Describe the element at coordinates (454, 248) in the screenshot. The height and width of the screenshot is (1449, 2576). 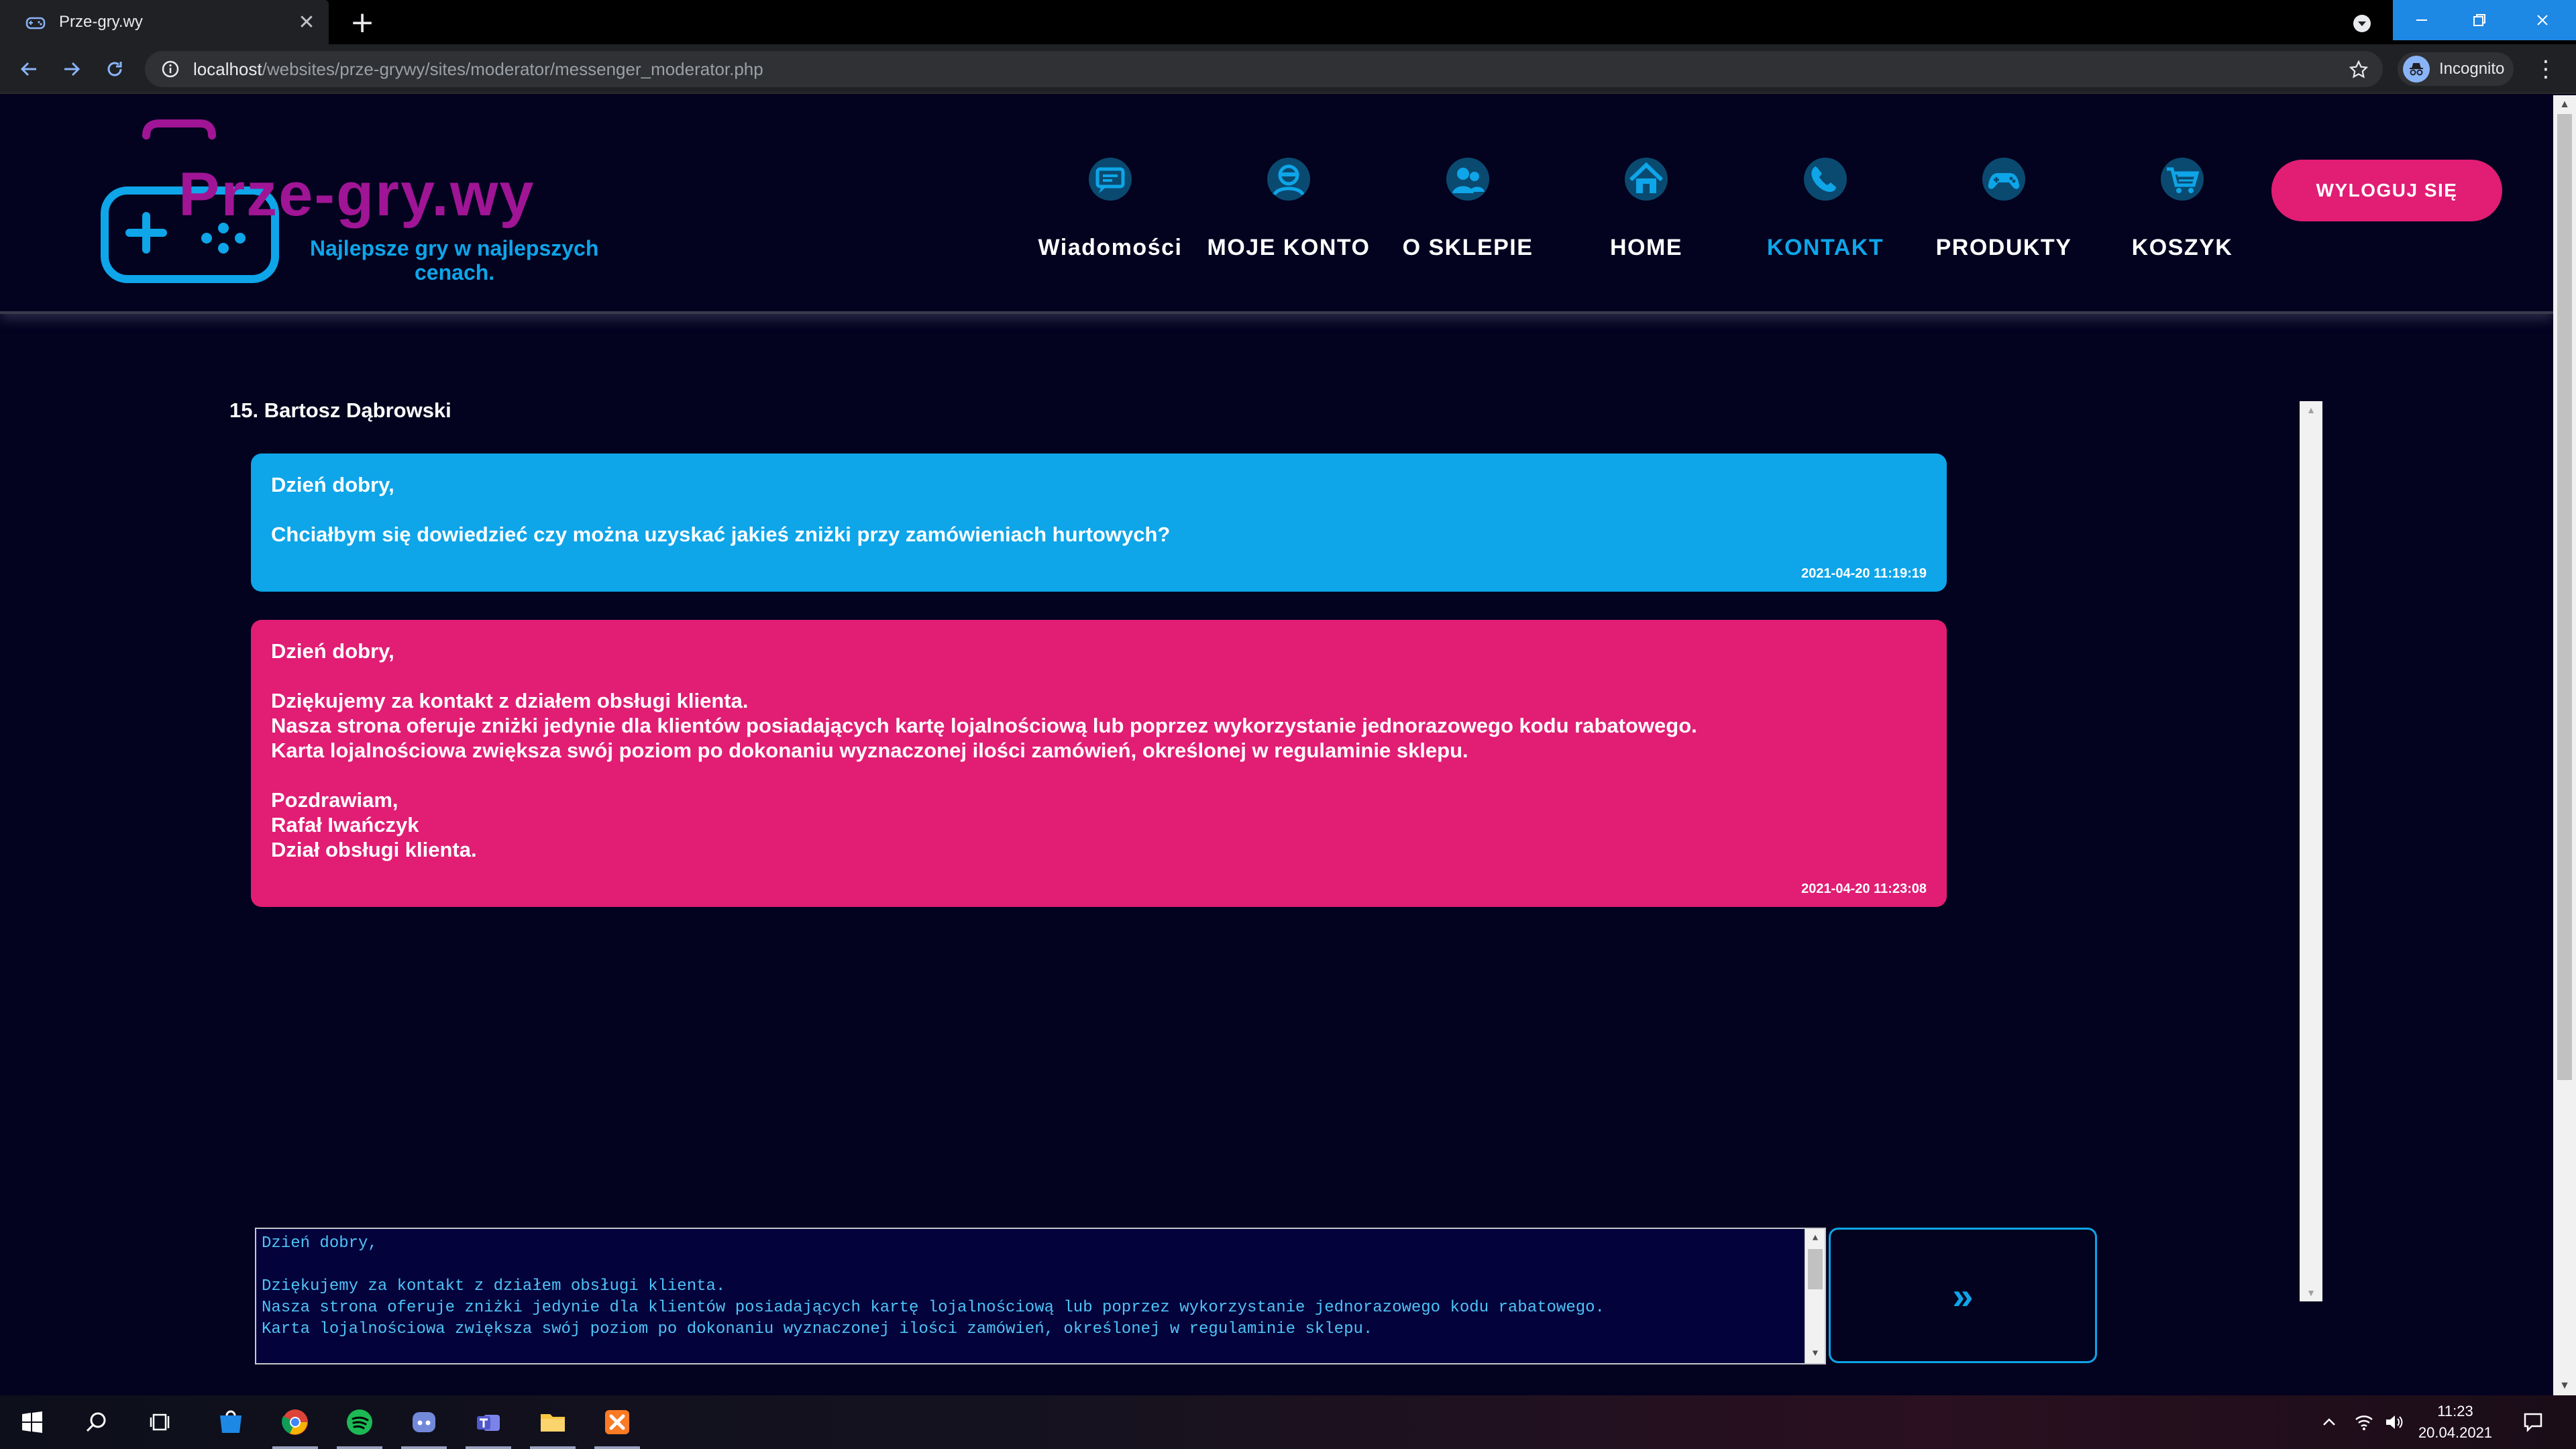
I see `logo-tagline: Najlepsze gry w najlepszych` at that location.